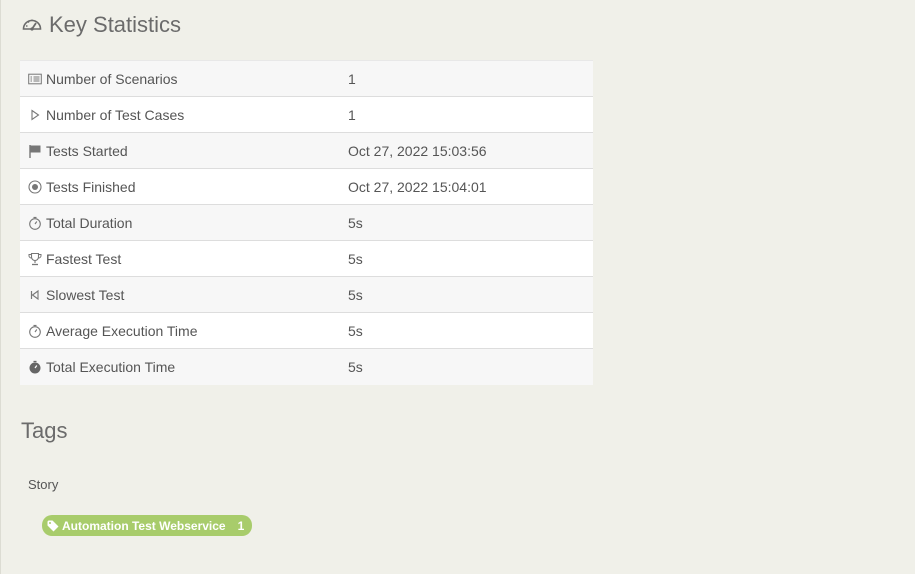  Describe the element at coordinates (115, 114) in the screenshot. I see `stat-label: Number of Test Cases` at that location.